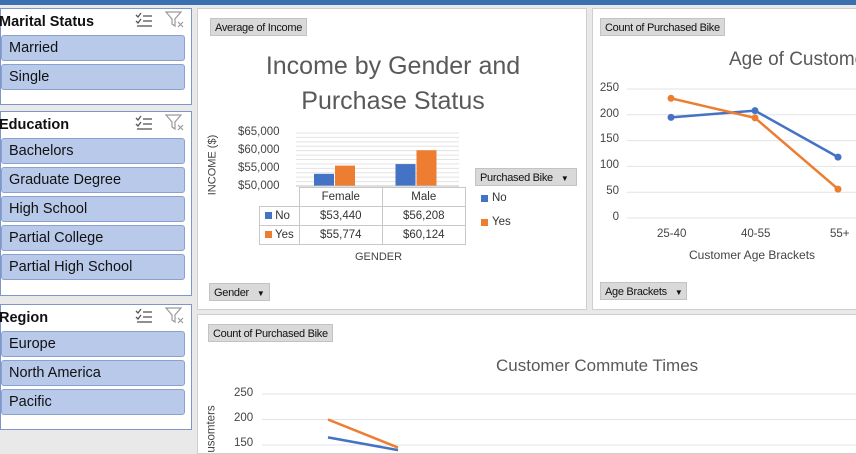 The image size is (856, 454). What do you see at coordinates (268, 234) in the screenshot?
I see `legend-key-yes` at bounding box center [268, 234].